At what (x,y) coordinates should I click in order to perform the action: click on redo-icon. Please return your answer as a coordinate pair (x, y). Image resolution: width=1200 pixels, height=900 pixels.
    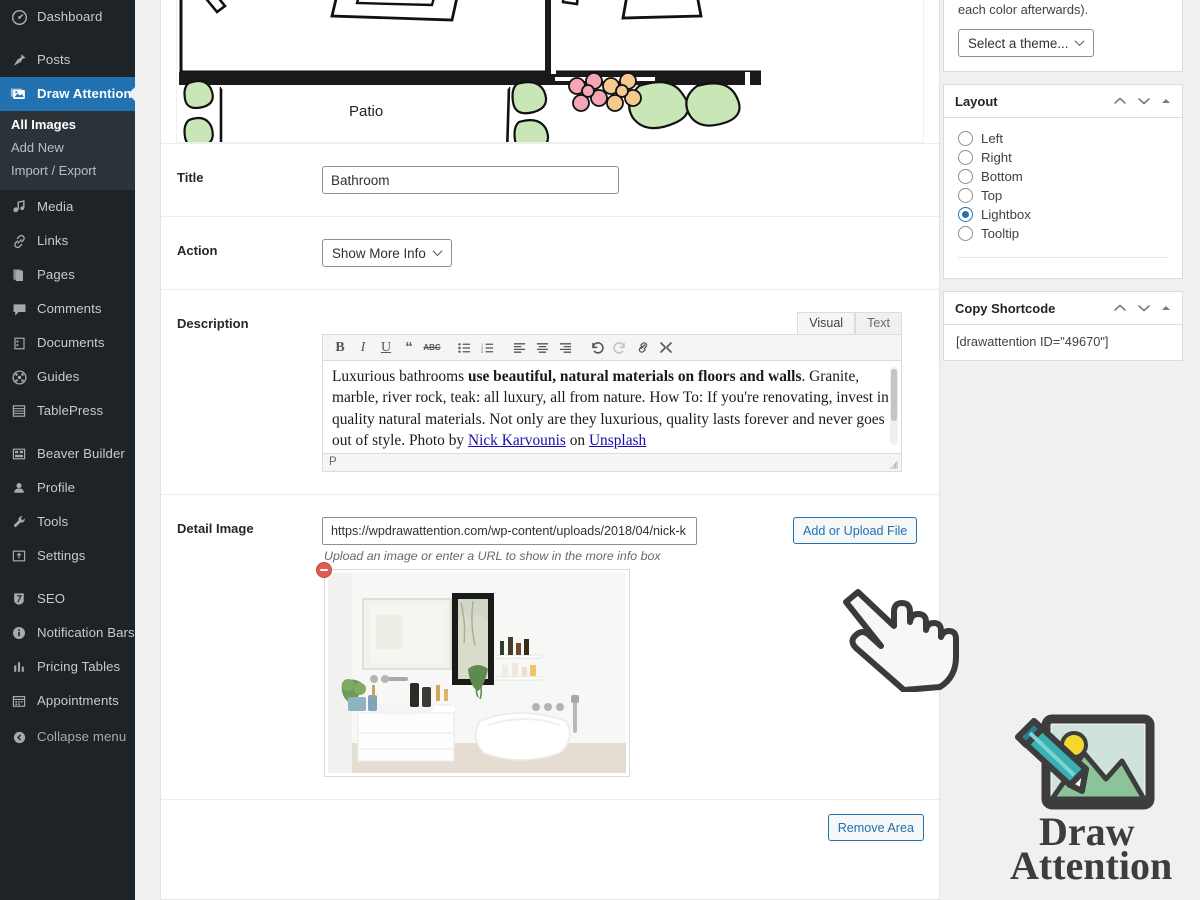
    Looking at the image, I should click on (620, 348).